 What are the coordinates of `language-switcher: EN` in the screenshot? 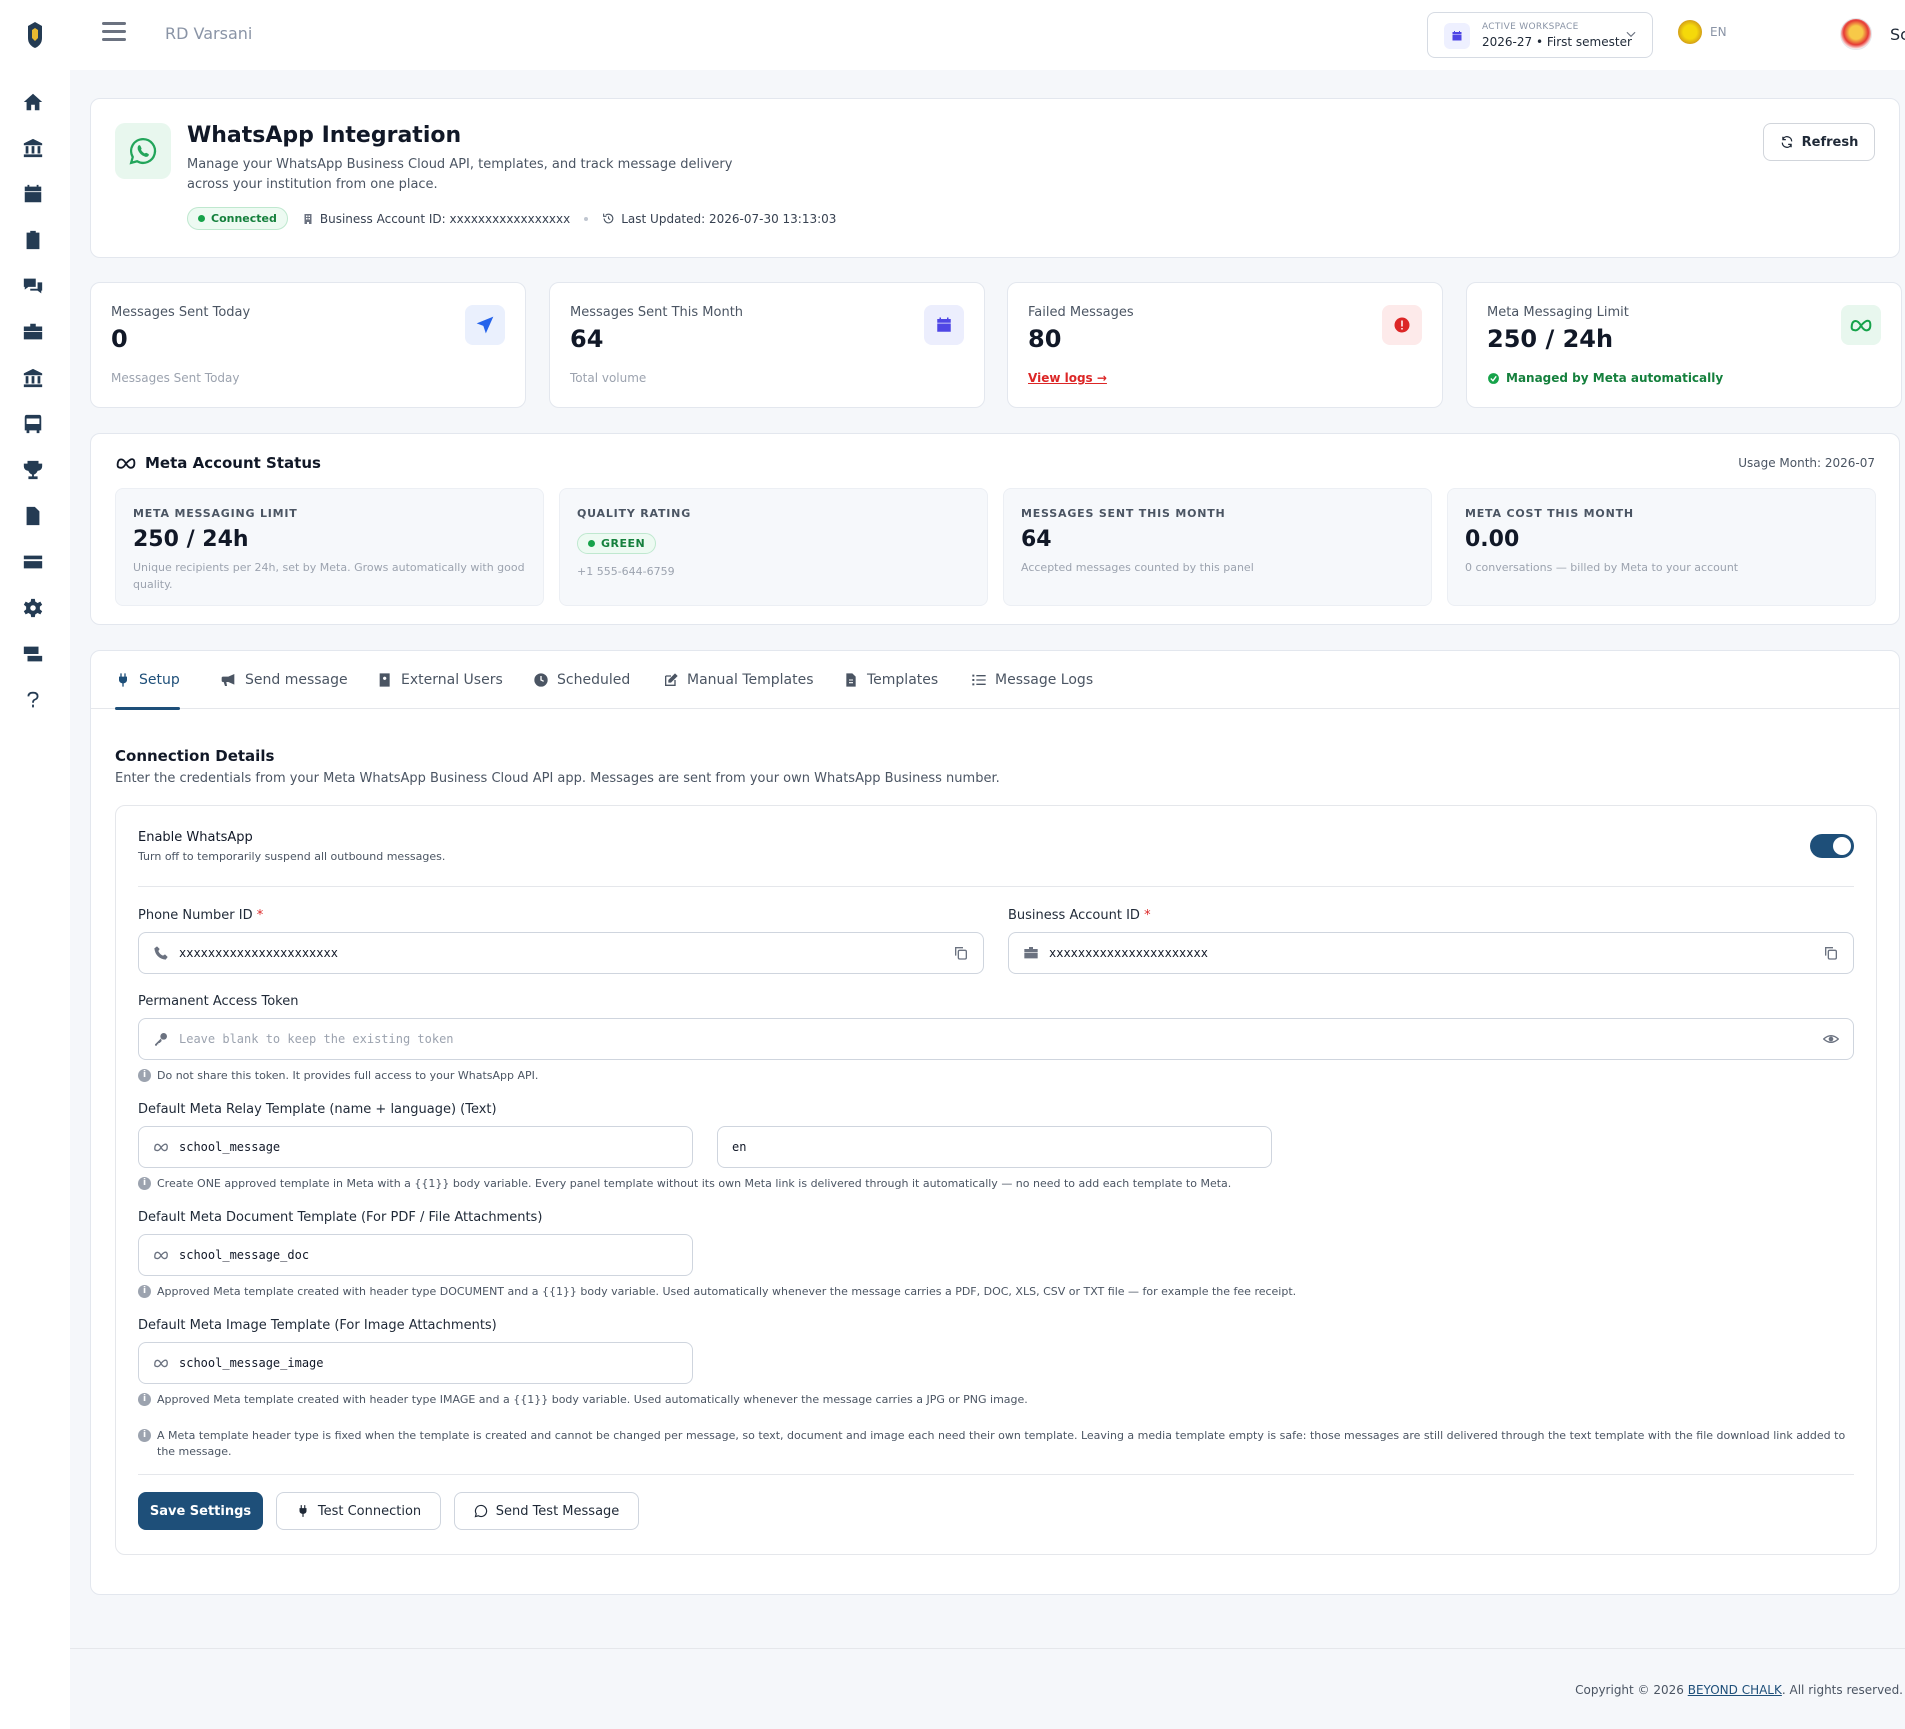 It's located at (1702, 32).